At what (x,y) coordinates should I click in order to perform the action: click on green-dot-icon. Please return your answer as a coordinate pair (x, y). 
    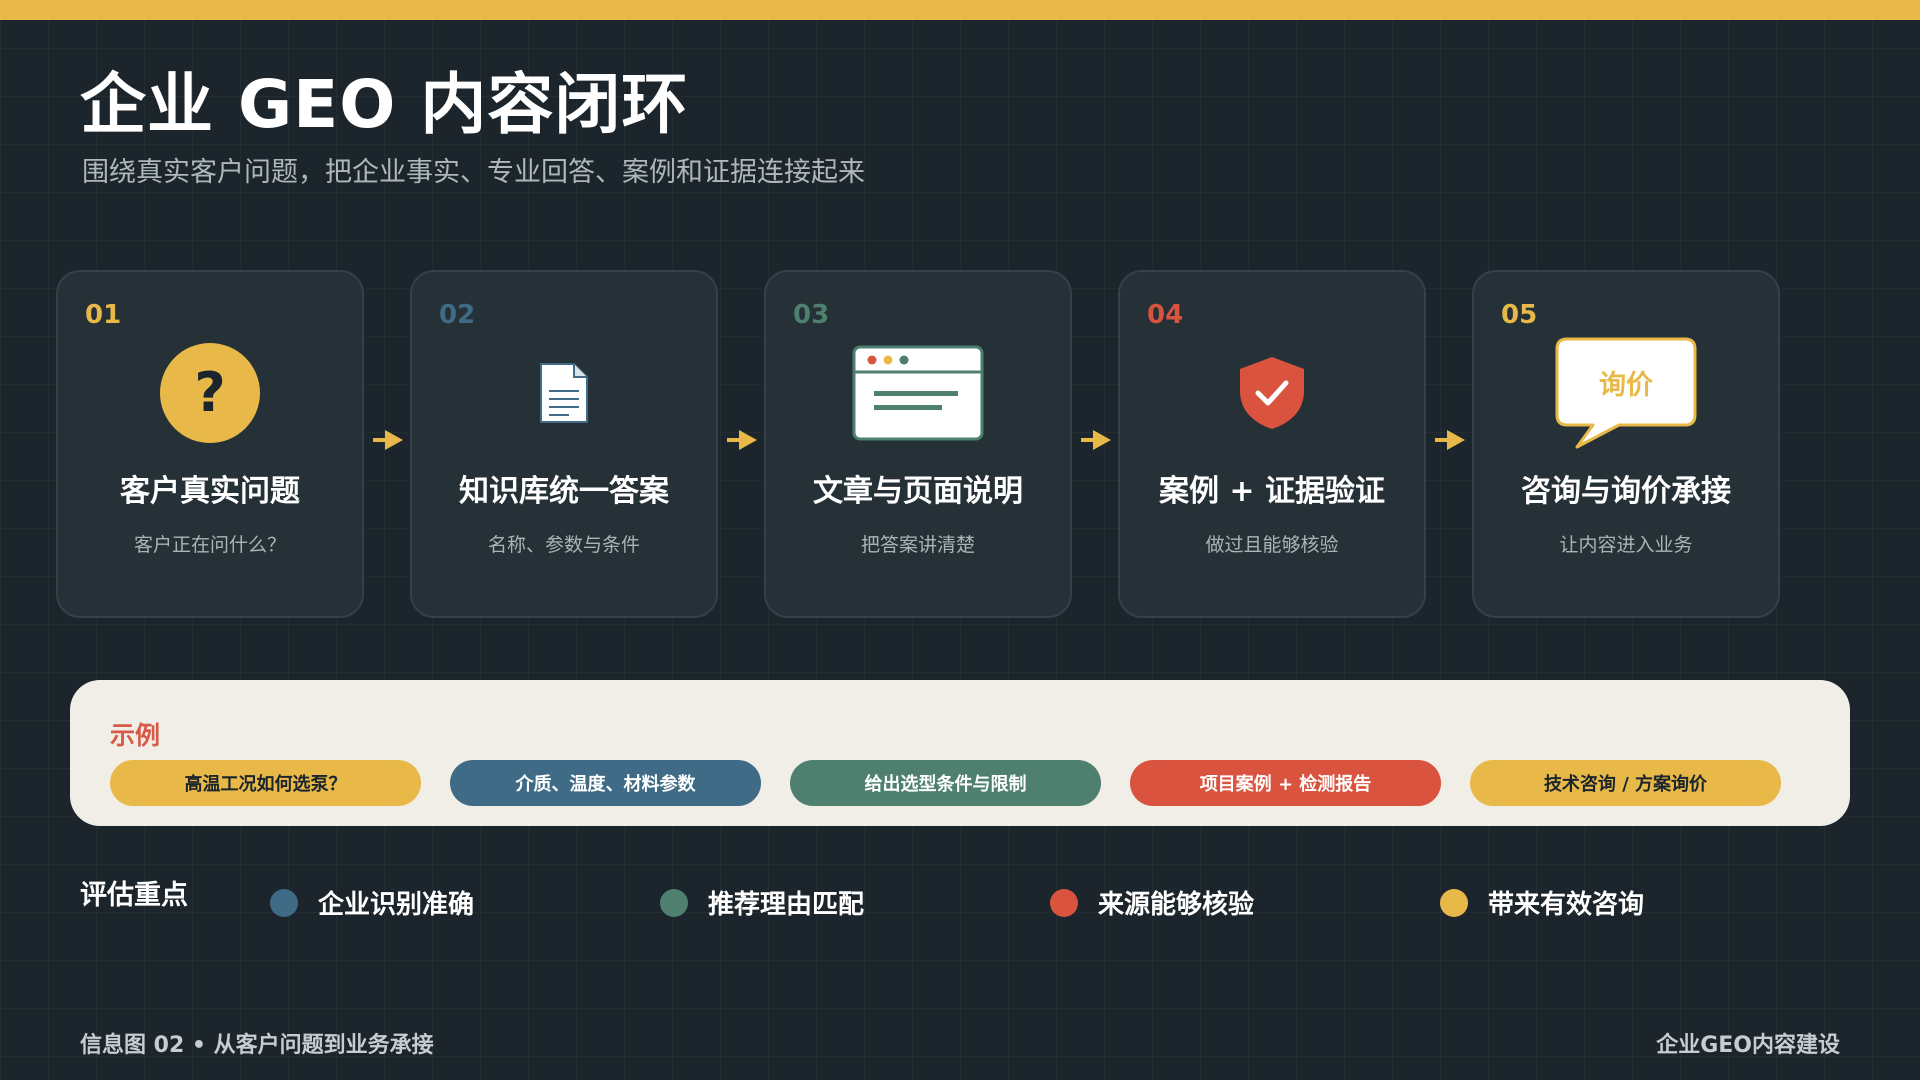
    Looking at the image, I should click on (674, 902).